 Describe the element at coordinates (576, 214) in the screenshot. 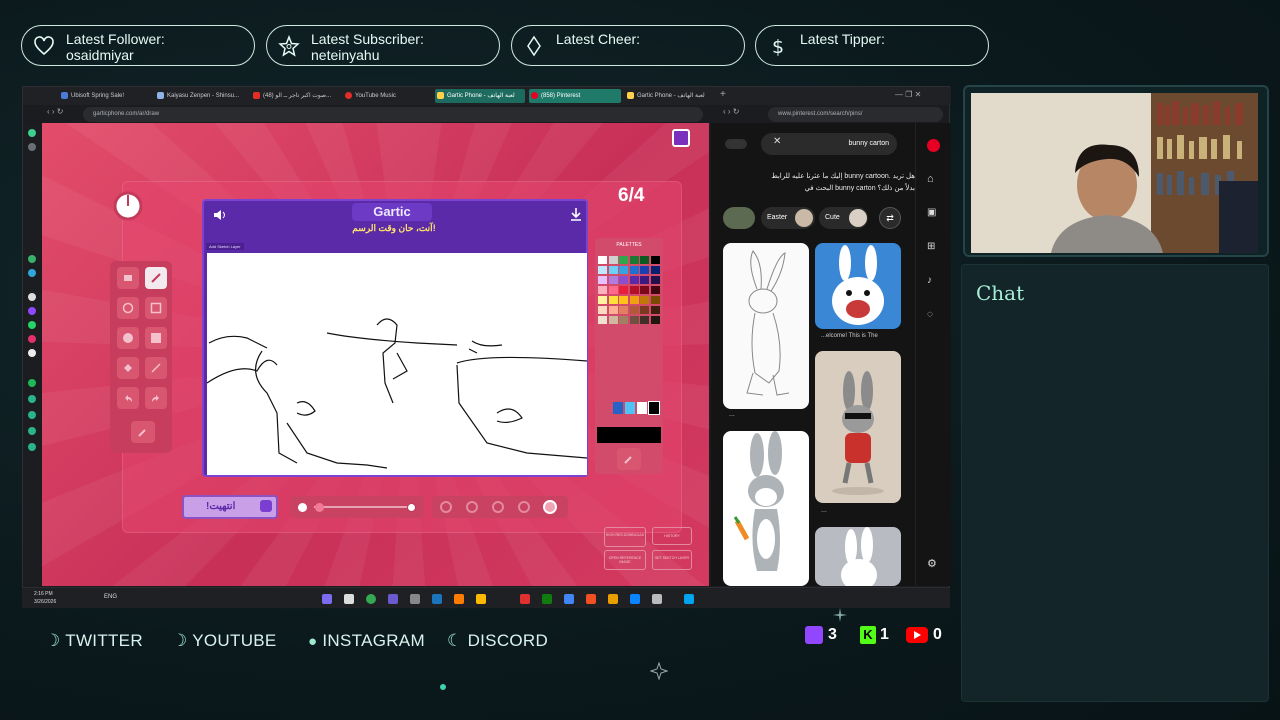

I see `download-icon` at that location.